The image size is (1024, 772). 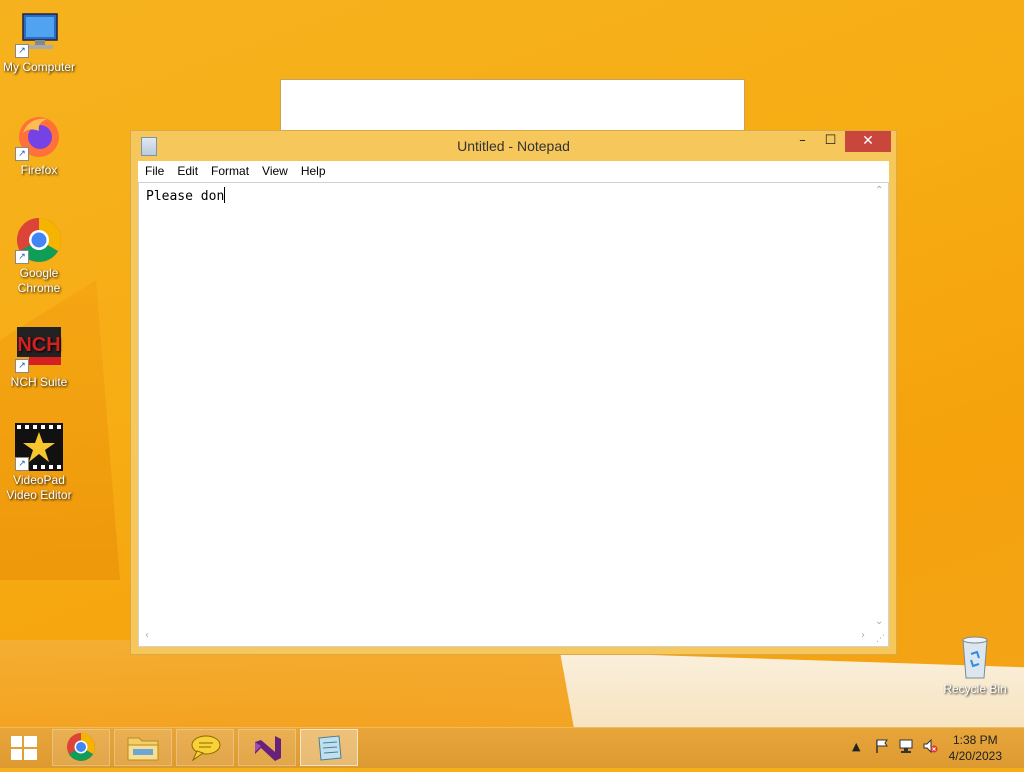 I want to click on desktop-icon-label: Recycle Bin, so click(x=975, y=689).